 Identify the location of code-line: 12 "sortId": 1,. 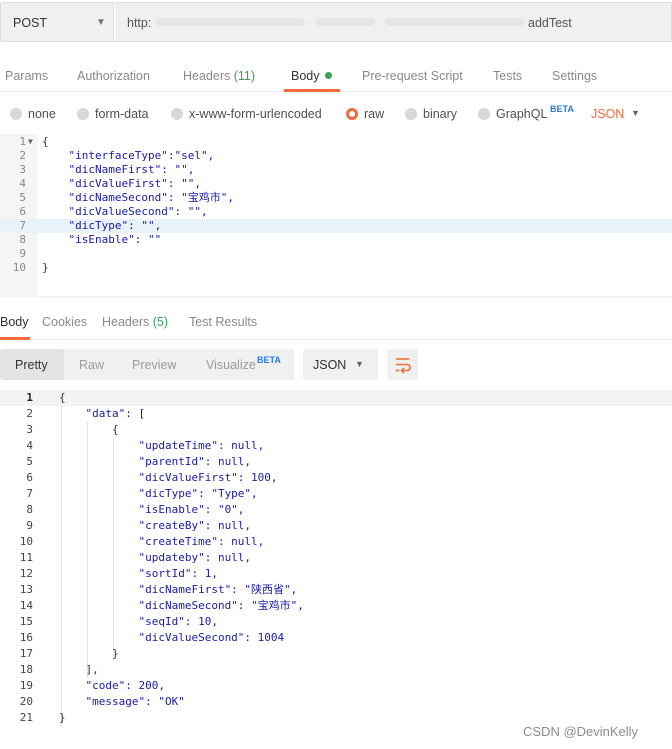
(336, 574).